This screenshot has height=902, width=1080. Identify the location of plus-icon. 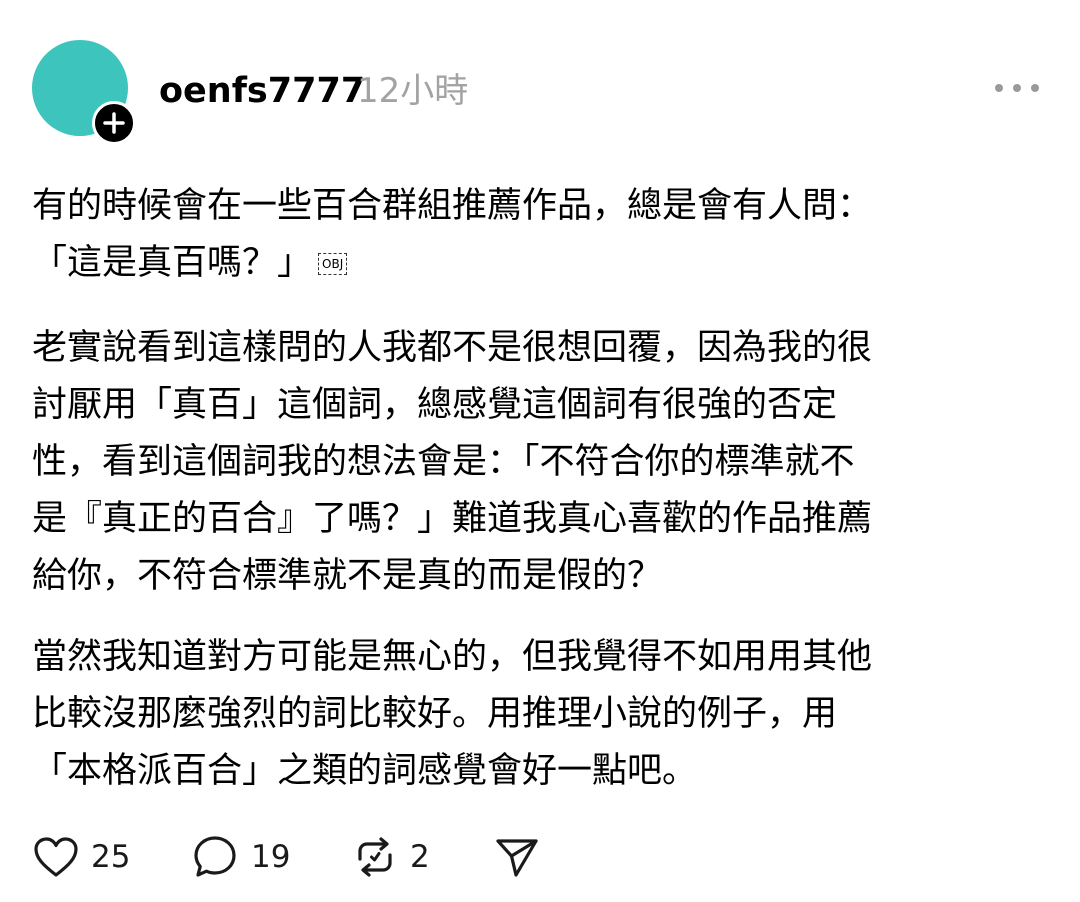
(114, 123).